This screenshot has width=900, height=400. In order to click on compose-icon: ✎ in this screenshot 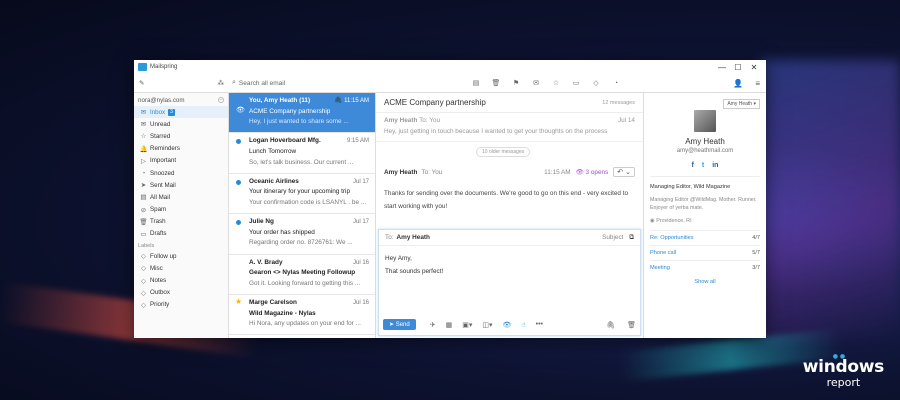, I will do `click(141, 83)`.